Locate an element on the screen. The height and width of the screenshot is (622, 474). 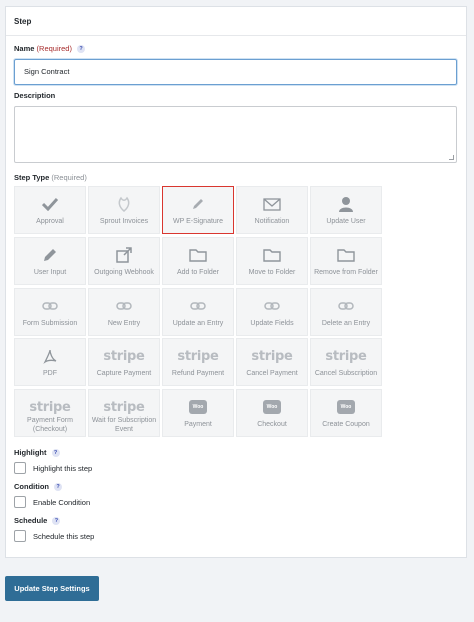
user-icon is located at coordinates (346, 204).